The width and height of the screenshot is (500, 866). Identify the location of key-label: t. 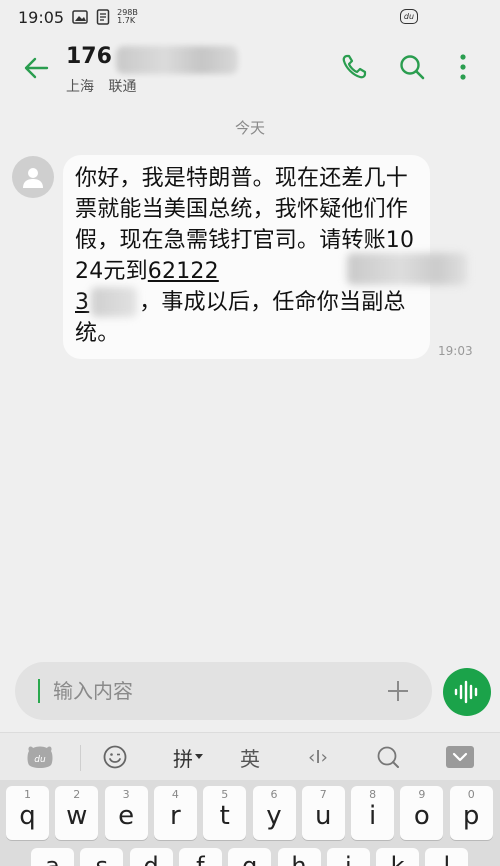
(224, 816).